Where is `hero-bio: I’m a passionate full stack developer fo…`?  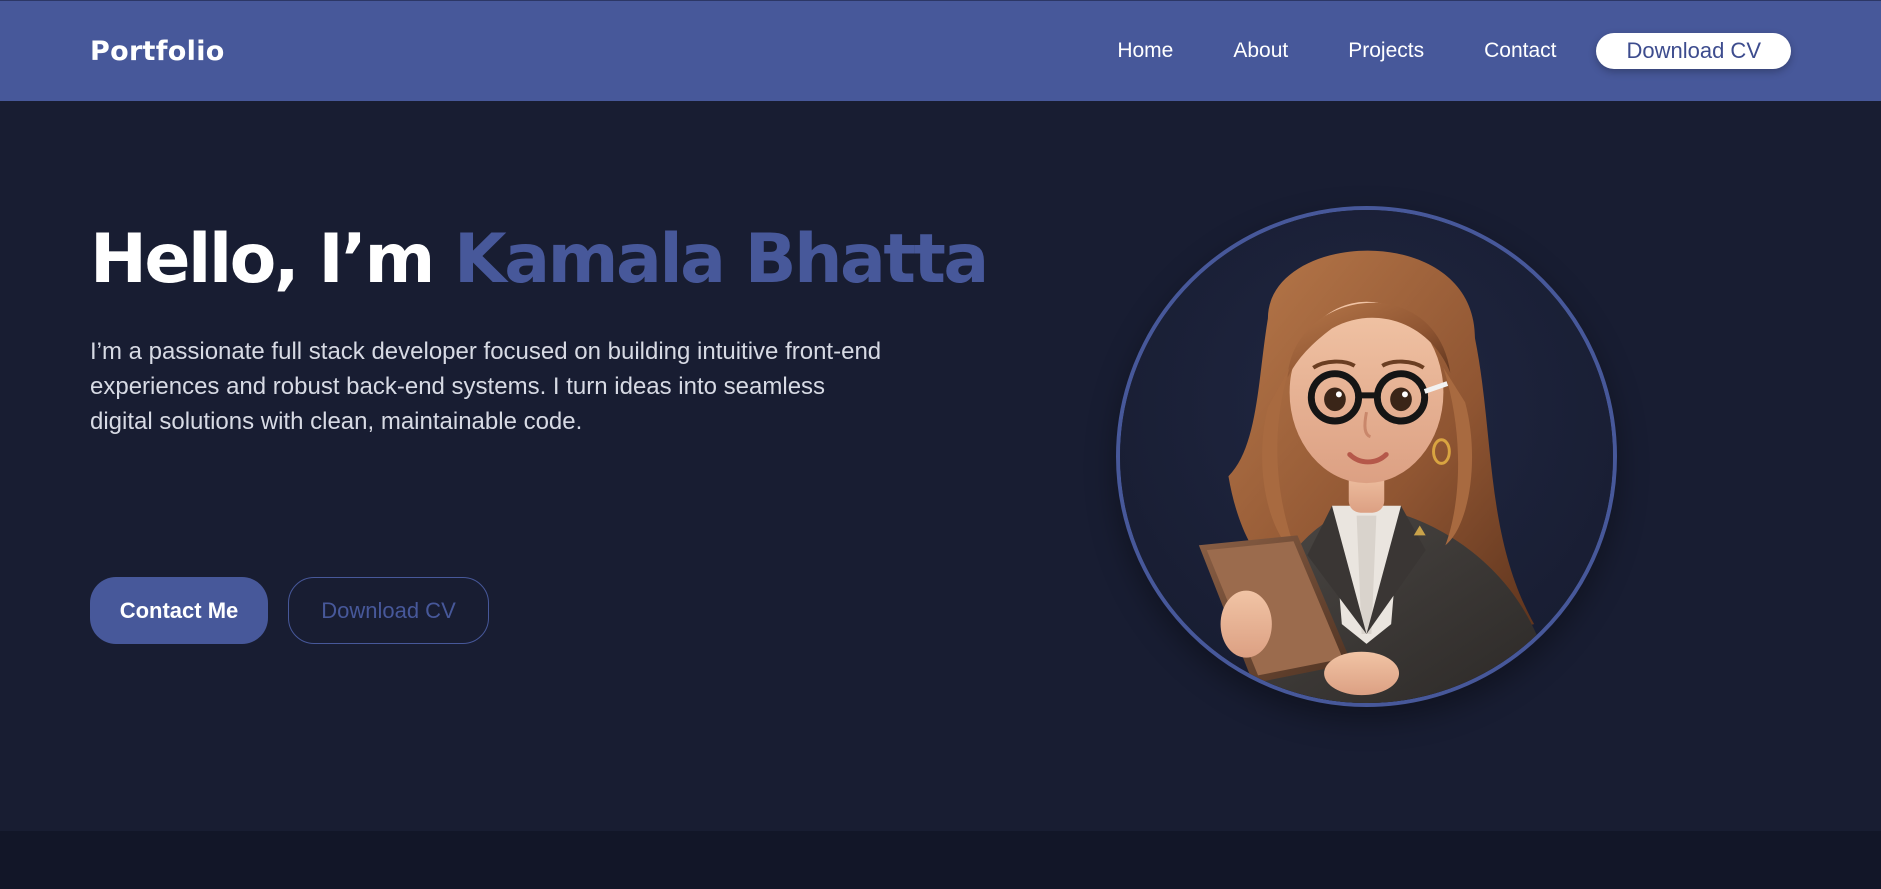 hero-bio: I’m a passionate full stack developer fo… is located at coordinates (486, 386).